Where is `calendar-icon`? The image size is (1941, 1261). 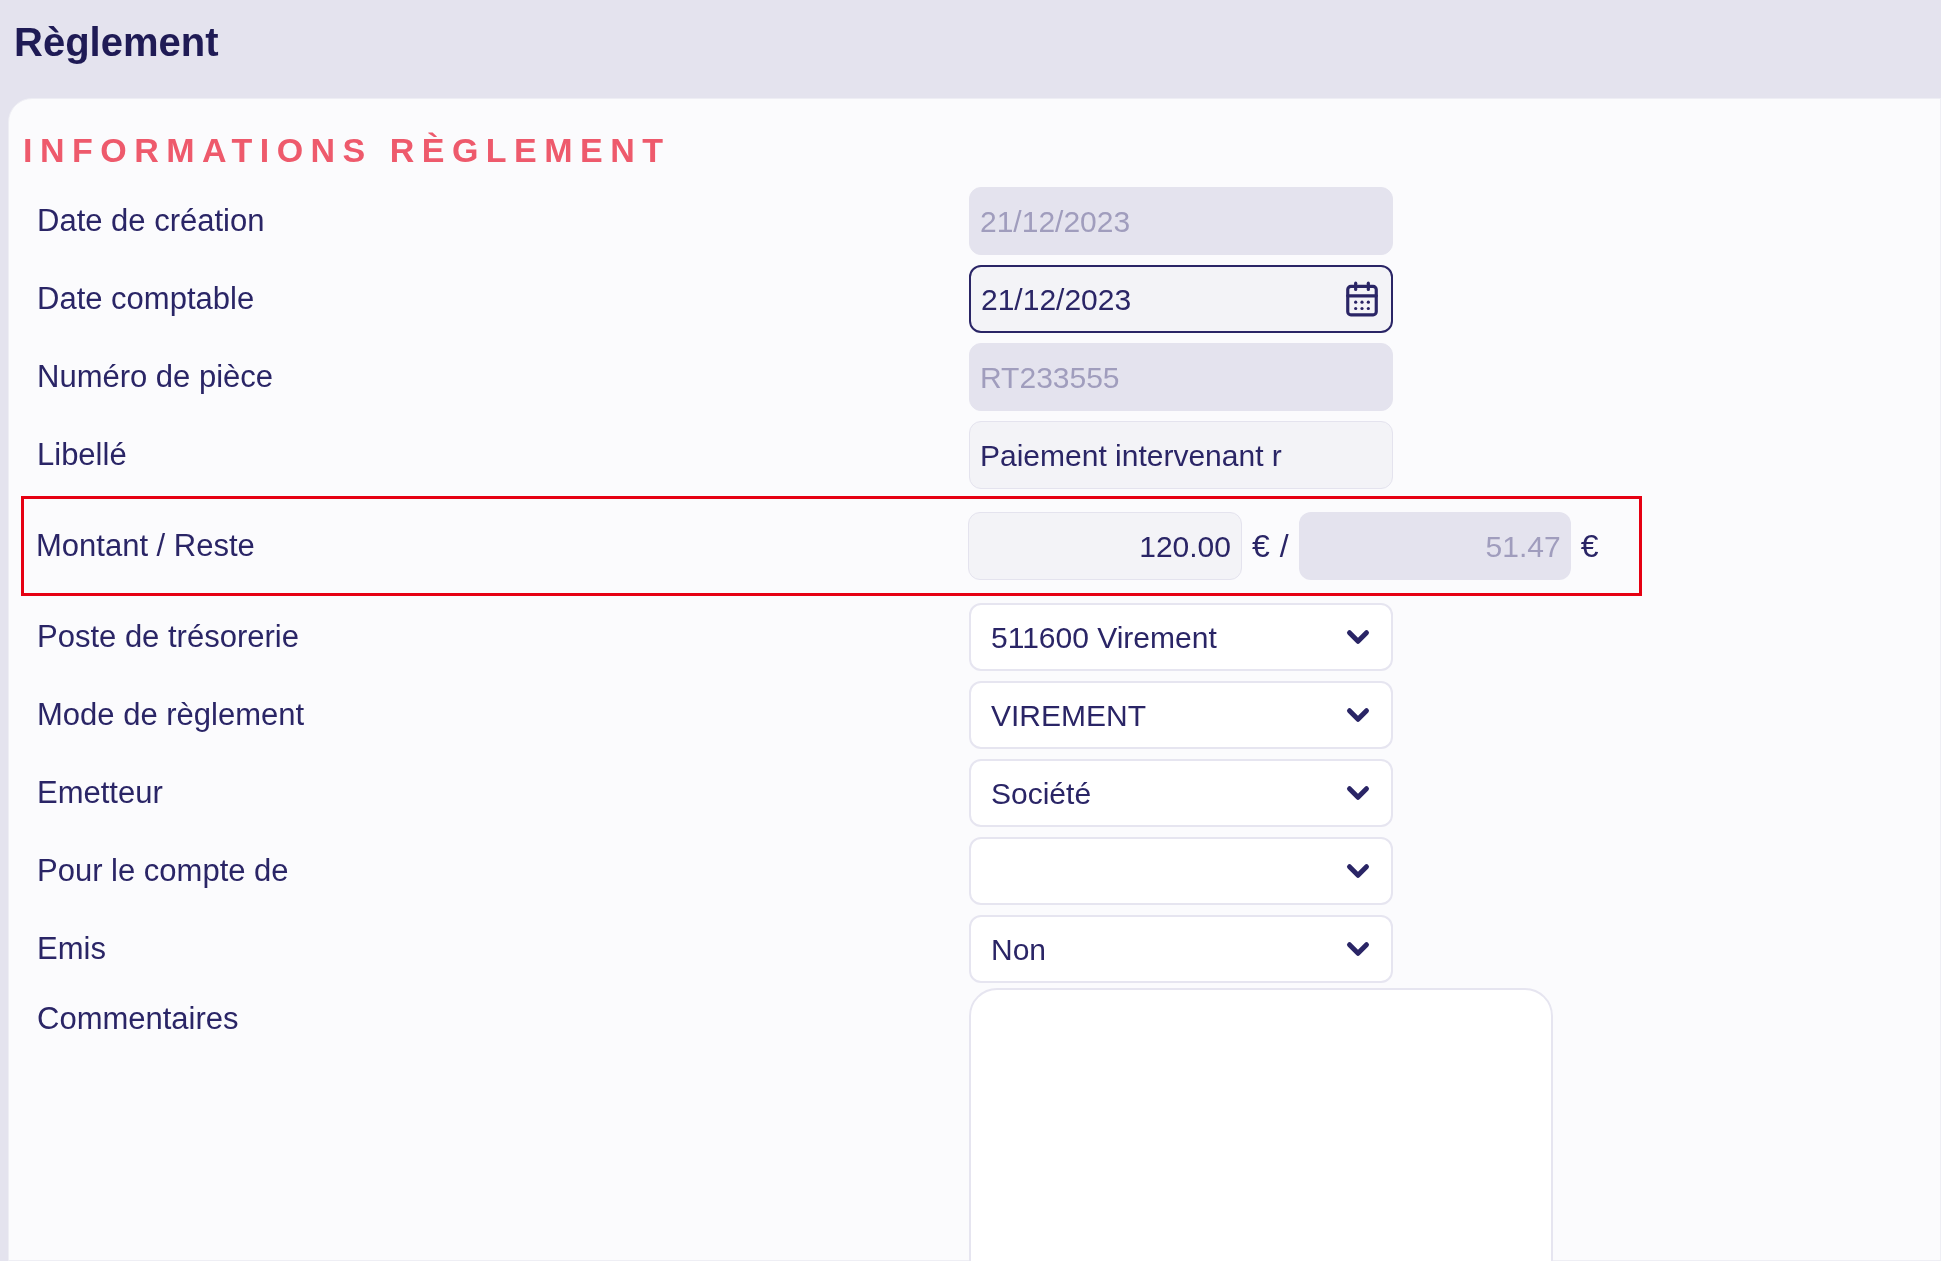
calendar-icon is located at coordinates (1362, 299).